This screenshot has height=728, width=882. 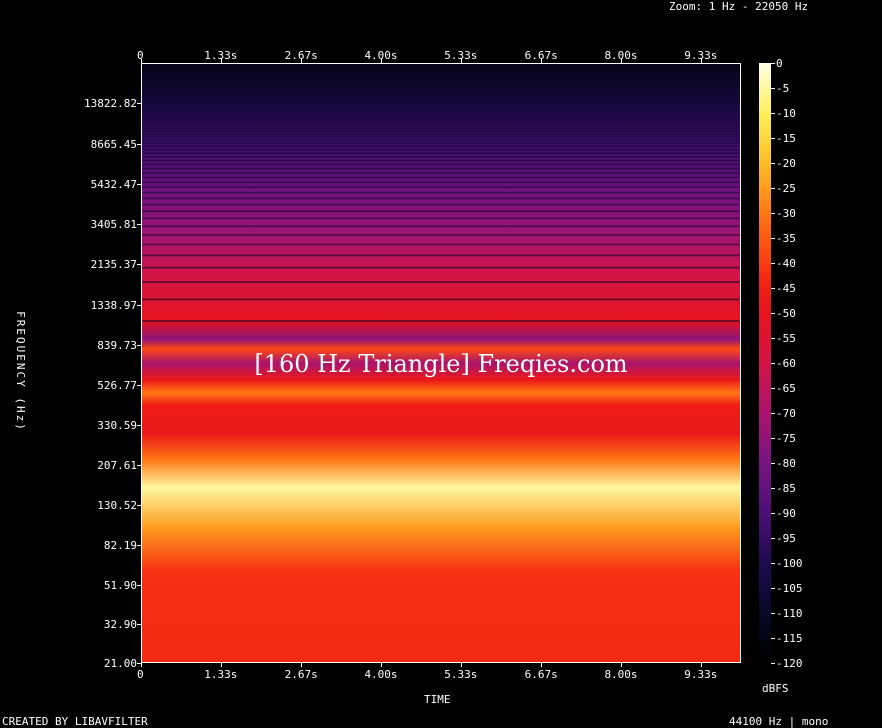 I want to click on y-tick-label: 5432.47, so click(x=113, y=184).